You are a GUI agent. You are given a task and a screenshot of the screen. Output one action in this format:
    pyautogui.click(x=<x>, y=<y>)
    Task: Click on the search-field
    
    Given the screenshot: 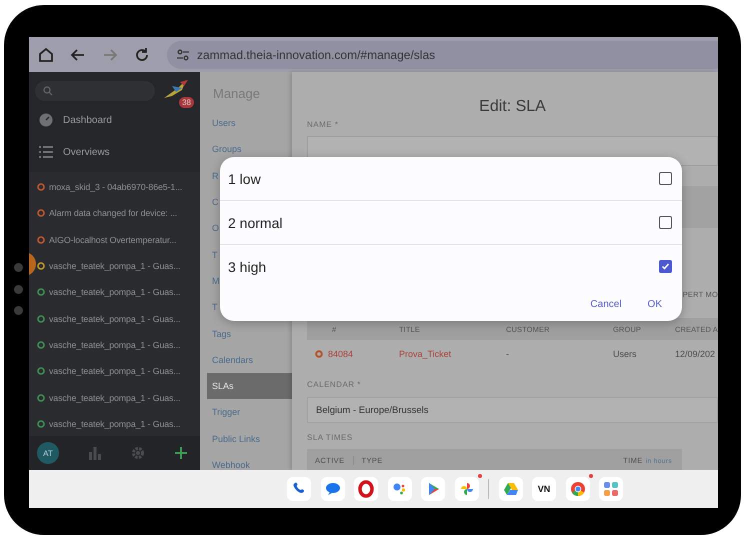 What is the action you would take?
    pyautogui.click(x=95, y=91)
    